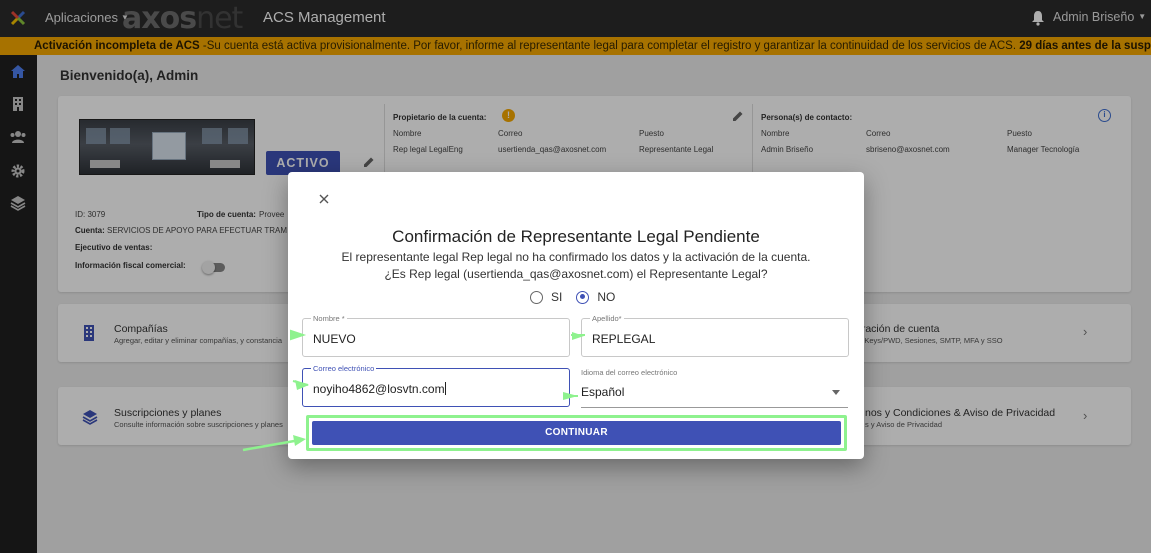  I want to click on text-cursor, so click(445, 388).